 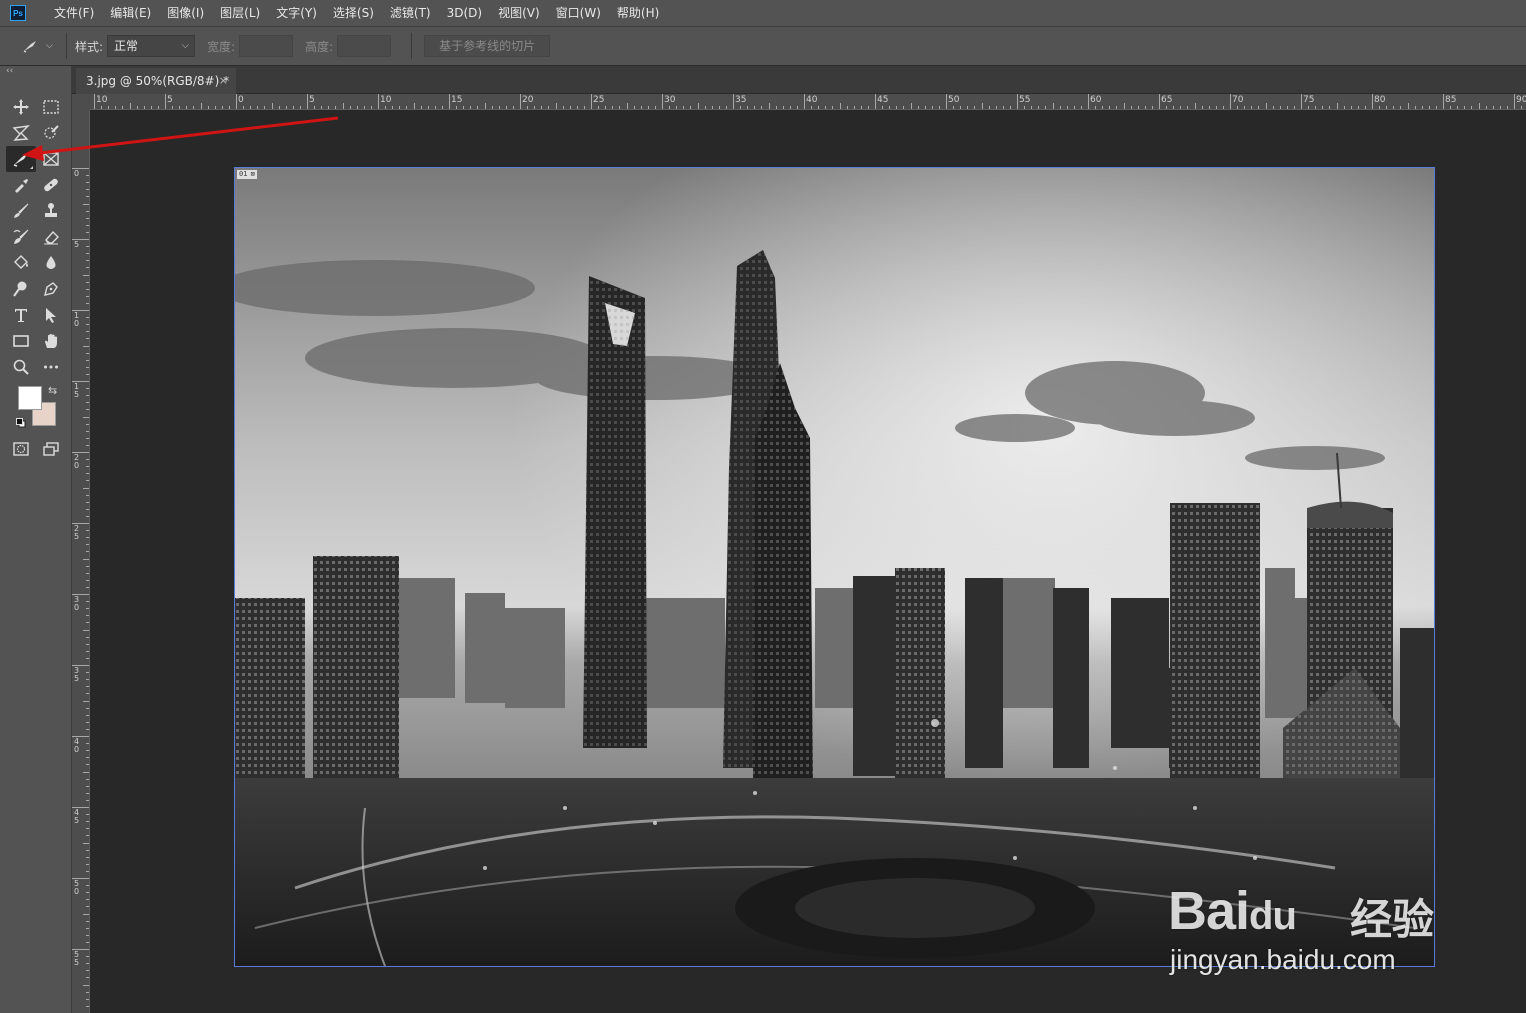 I want to click on ruler-label: 45, so click(x=883, y=100).